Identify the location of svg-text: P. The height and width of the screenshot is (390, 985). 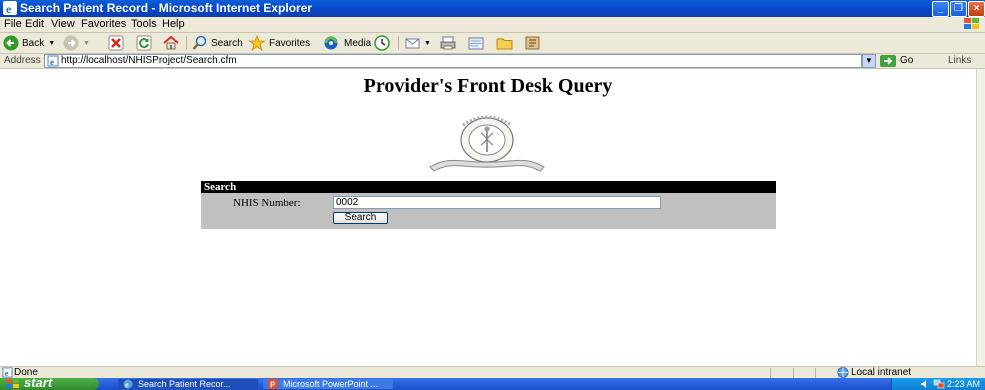
(273, 385).